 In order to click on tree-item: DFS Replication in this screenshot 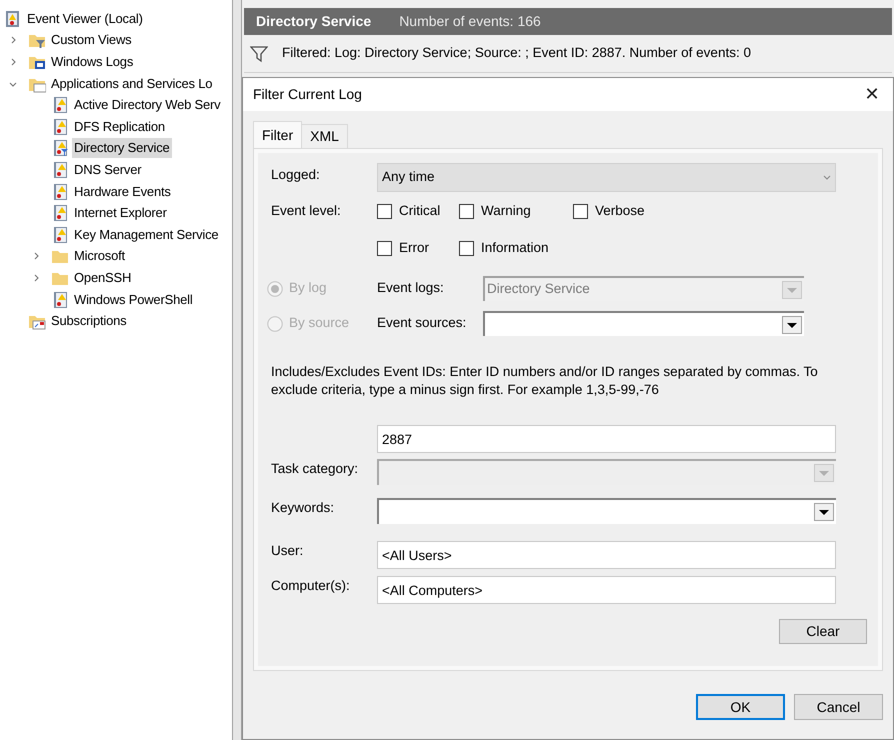, I will do `click(119, 126)`.